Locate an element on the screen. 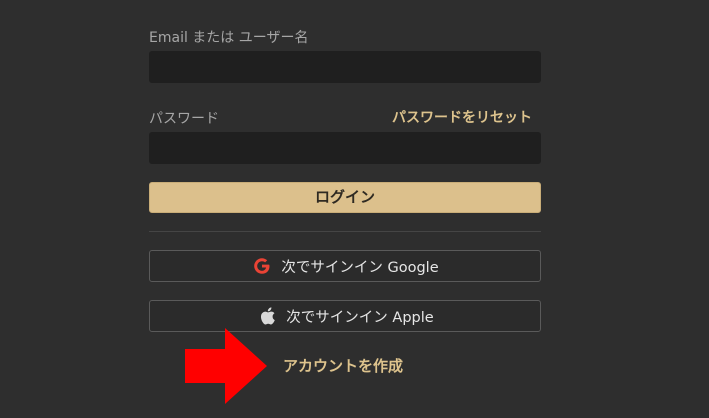 The image size is (709, 418). create-account-link: アカウントを作成 is located at coordinates (343, 365).